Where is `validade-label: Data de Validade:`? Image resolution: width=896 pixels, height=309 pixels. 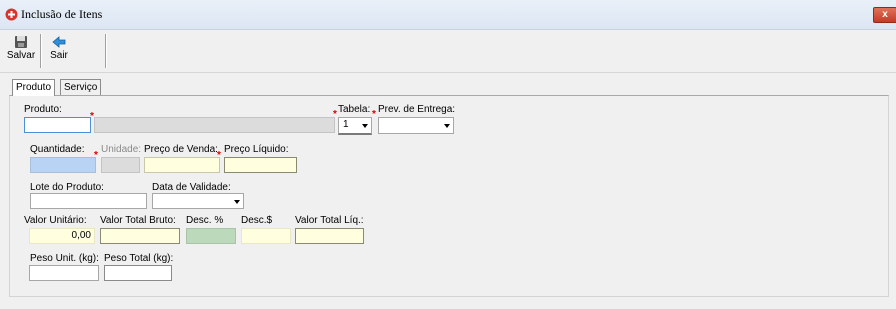 validade-label: Data de Validade: is located at coordinates (191, 187).